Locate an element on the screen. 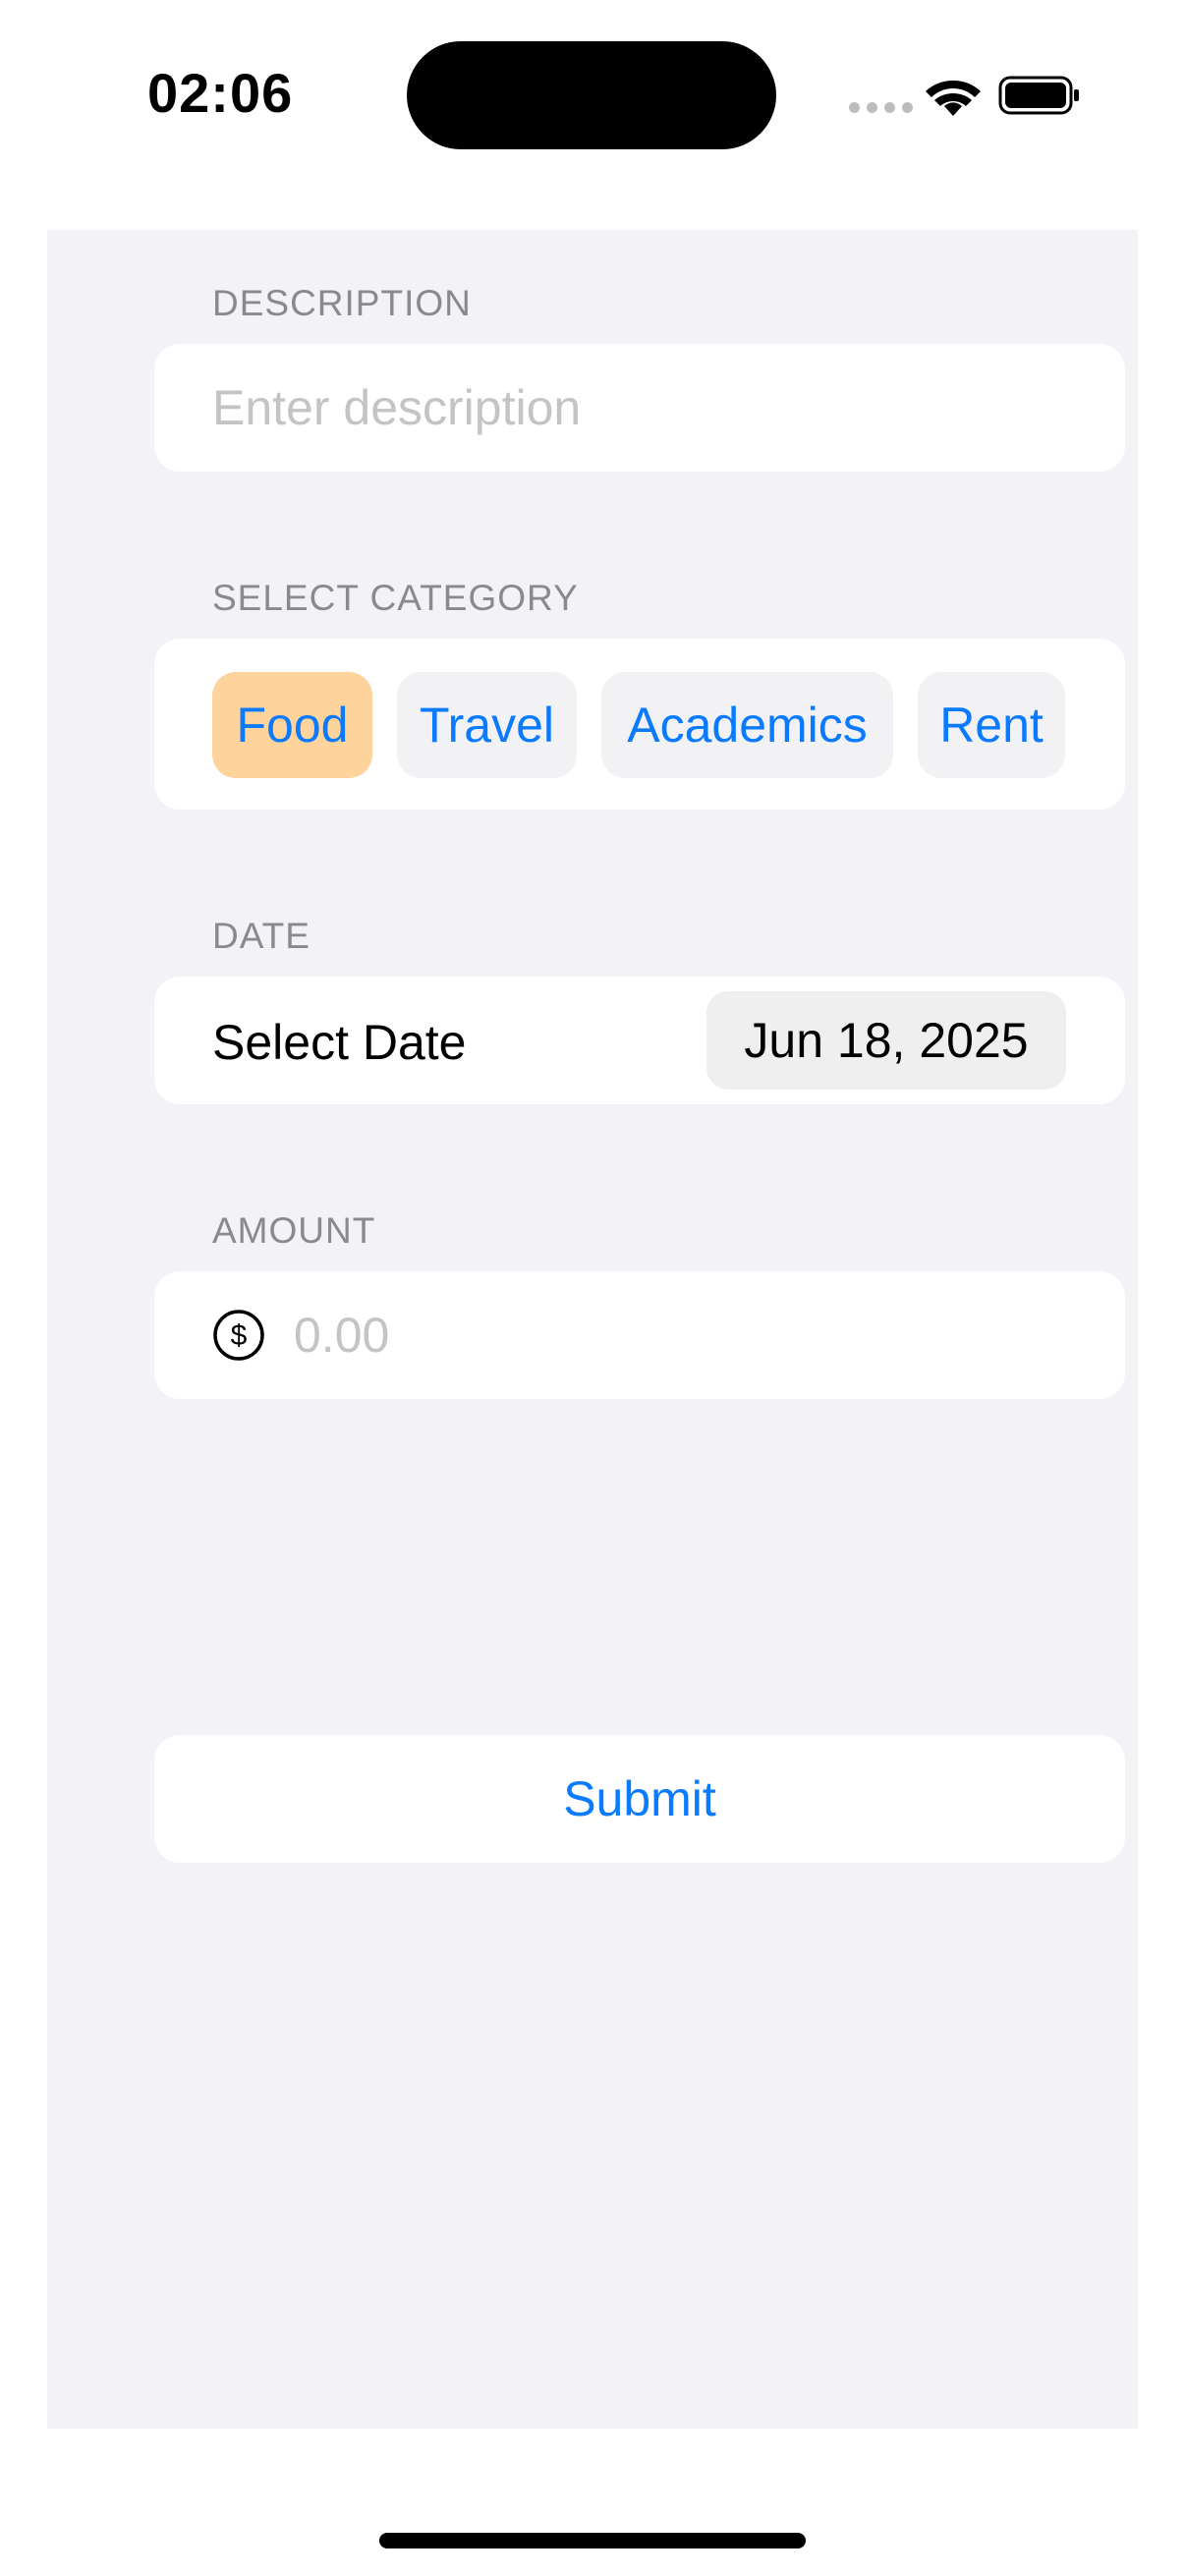 This screenshot has height=2576, width=1185. submit-button: Submit is located at coordinates (639, 1799).